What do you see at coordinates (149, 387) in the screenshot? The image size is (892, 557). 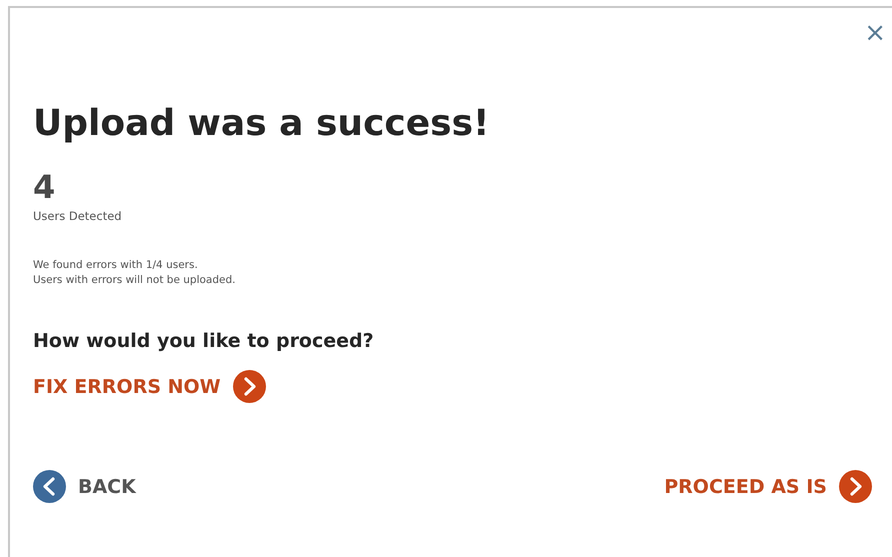 I see `fix-errors-button: FIX ERRORS NOW` at bounding box center [149, 387].